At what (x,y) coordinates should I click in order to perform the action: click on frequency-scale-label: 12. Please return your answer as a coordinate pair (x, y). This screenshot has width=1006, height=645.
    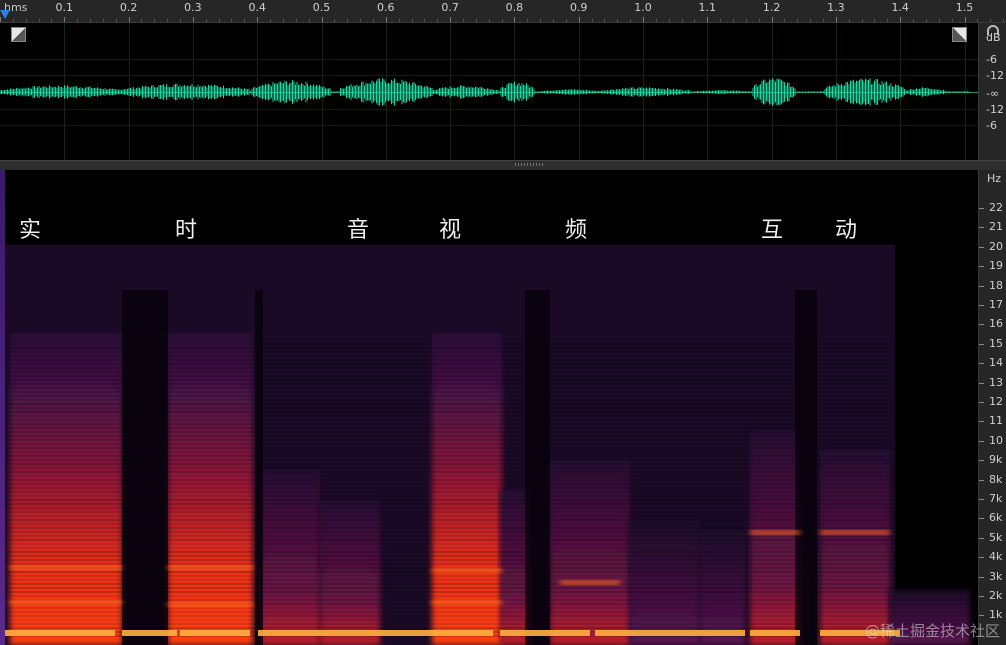
    Looking at the image, I should click on (996, 401).